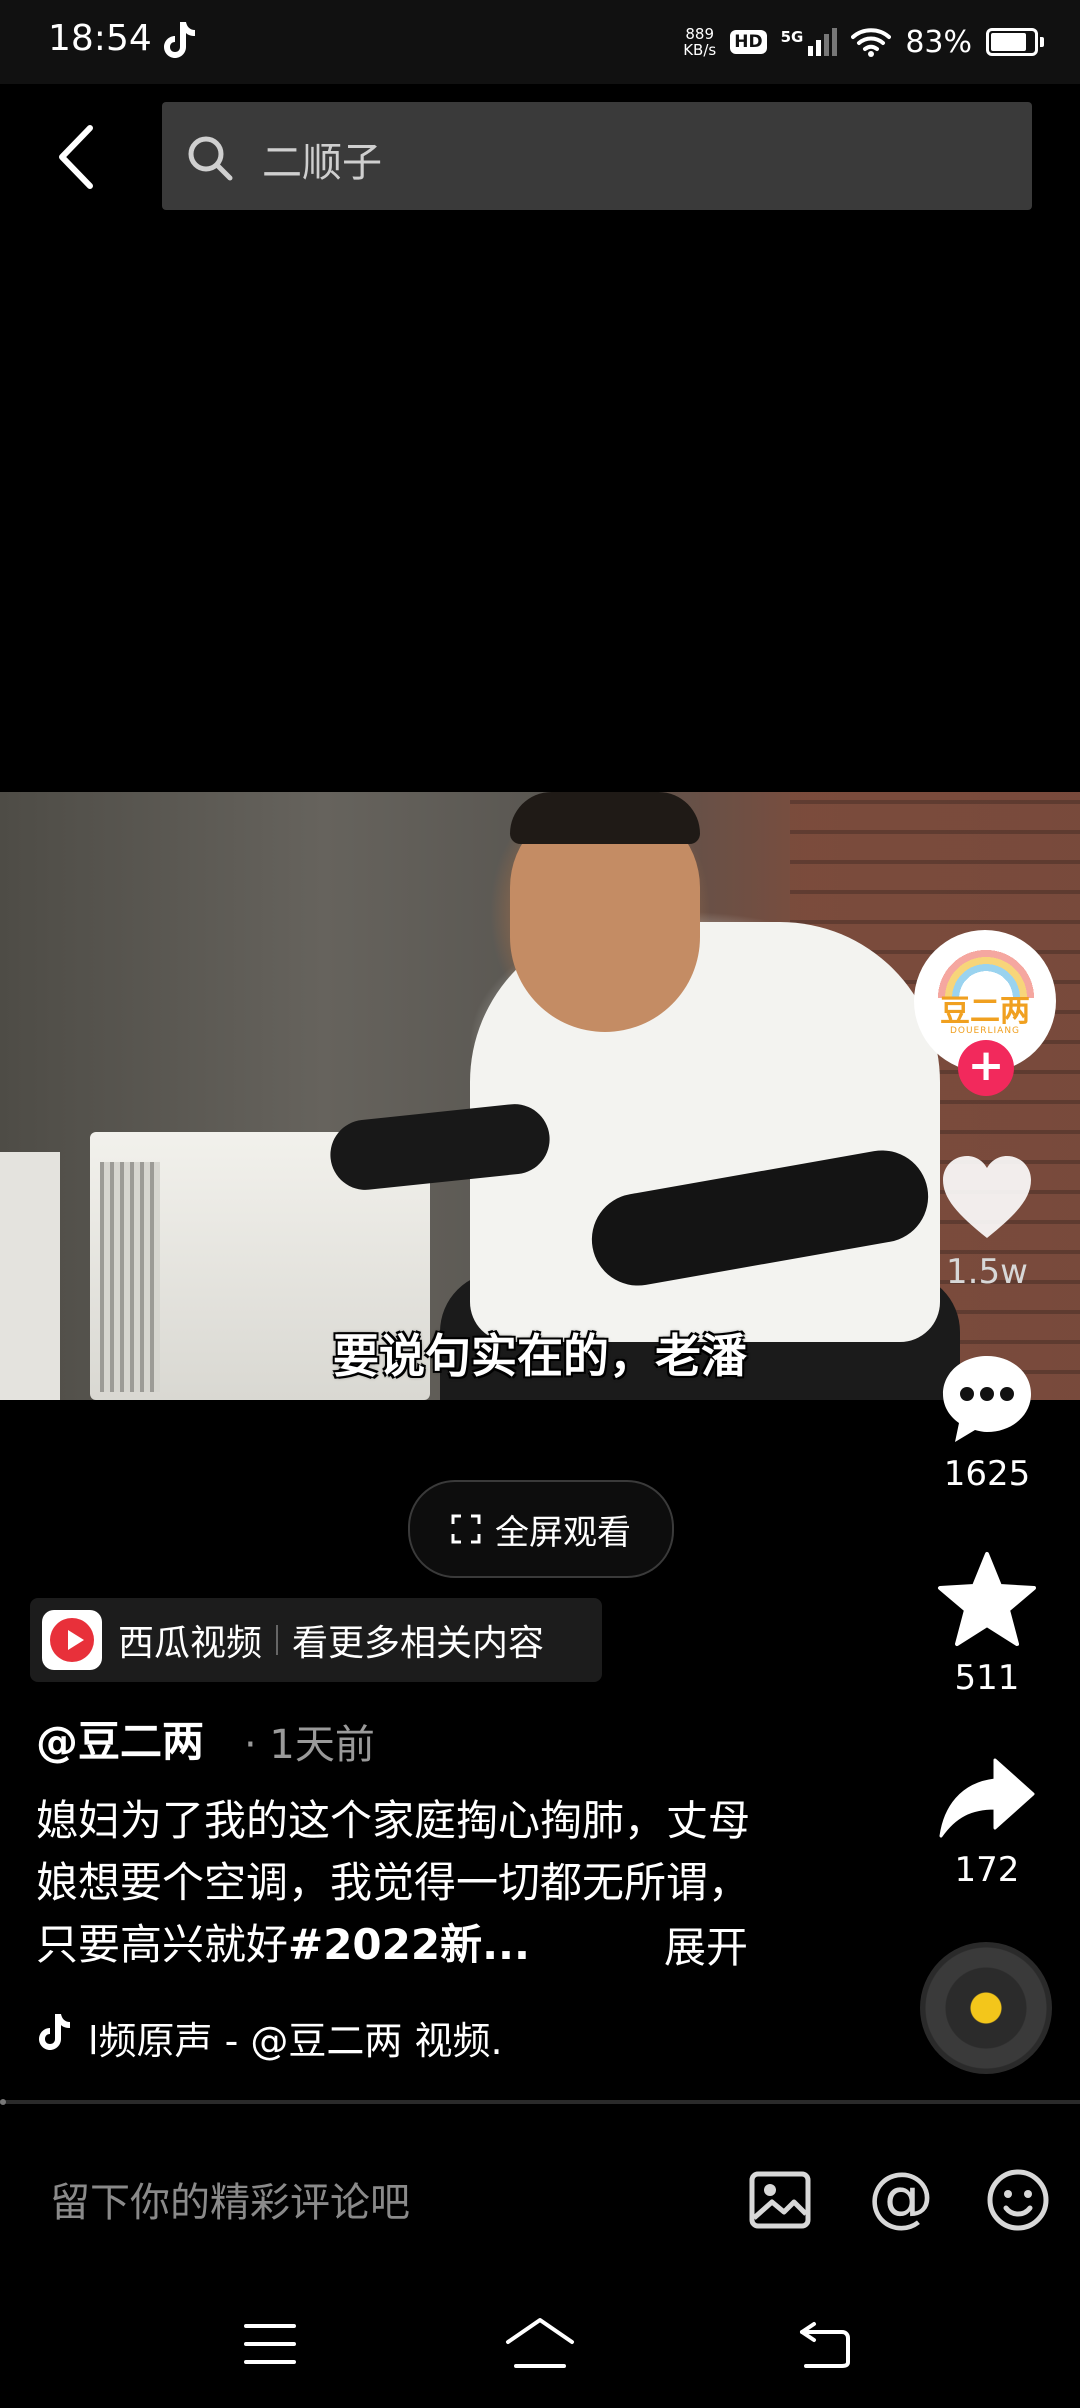  What do you see at coordinates (210, 158) in the screenshot?
I see `search-icon` at bounding box center [210, 158].